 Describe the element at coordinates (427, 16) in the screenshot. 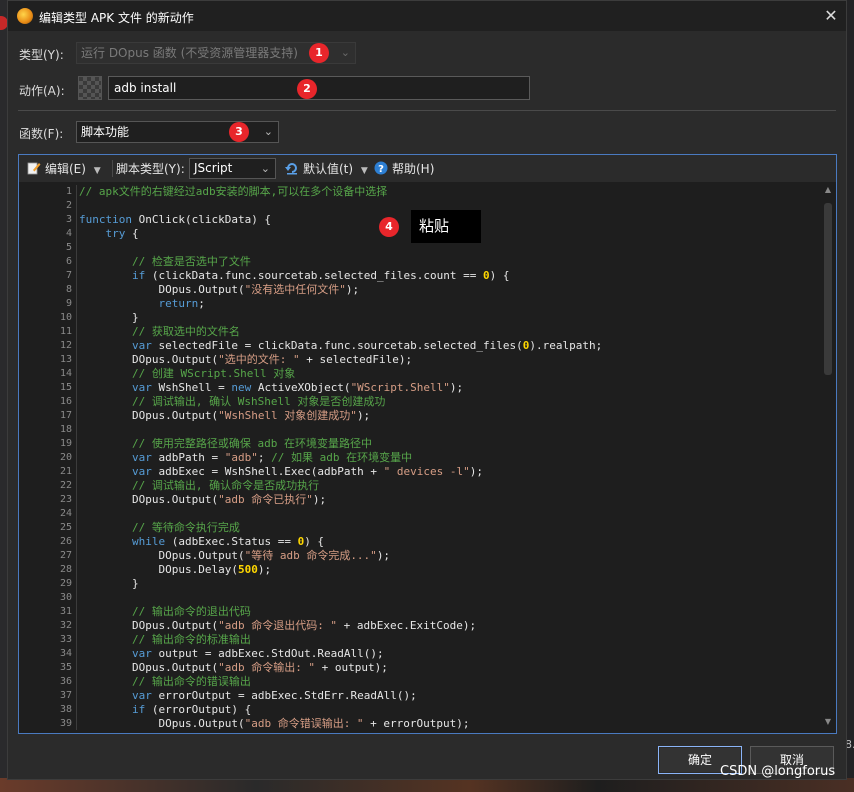

I see `title-bar: 编辑类型 APK 文件 的新动作 ✕` at that location.